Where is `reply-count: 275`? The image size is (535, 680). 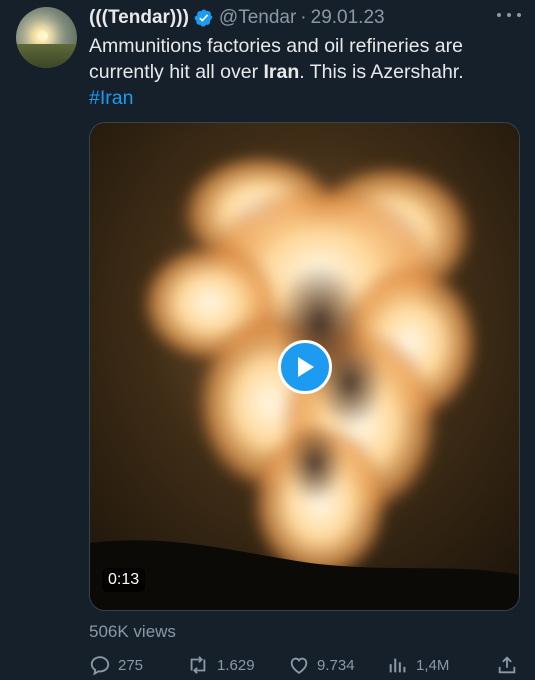 reply-count: 275 is located at coordinates (131, 665).